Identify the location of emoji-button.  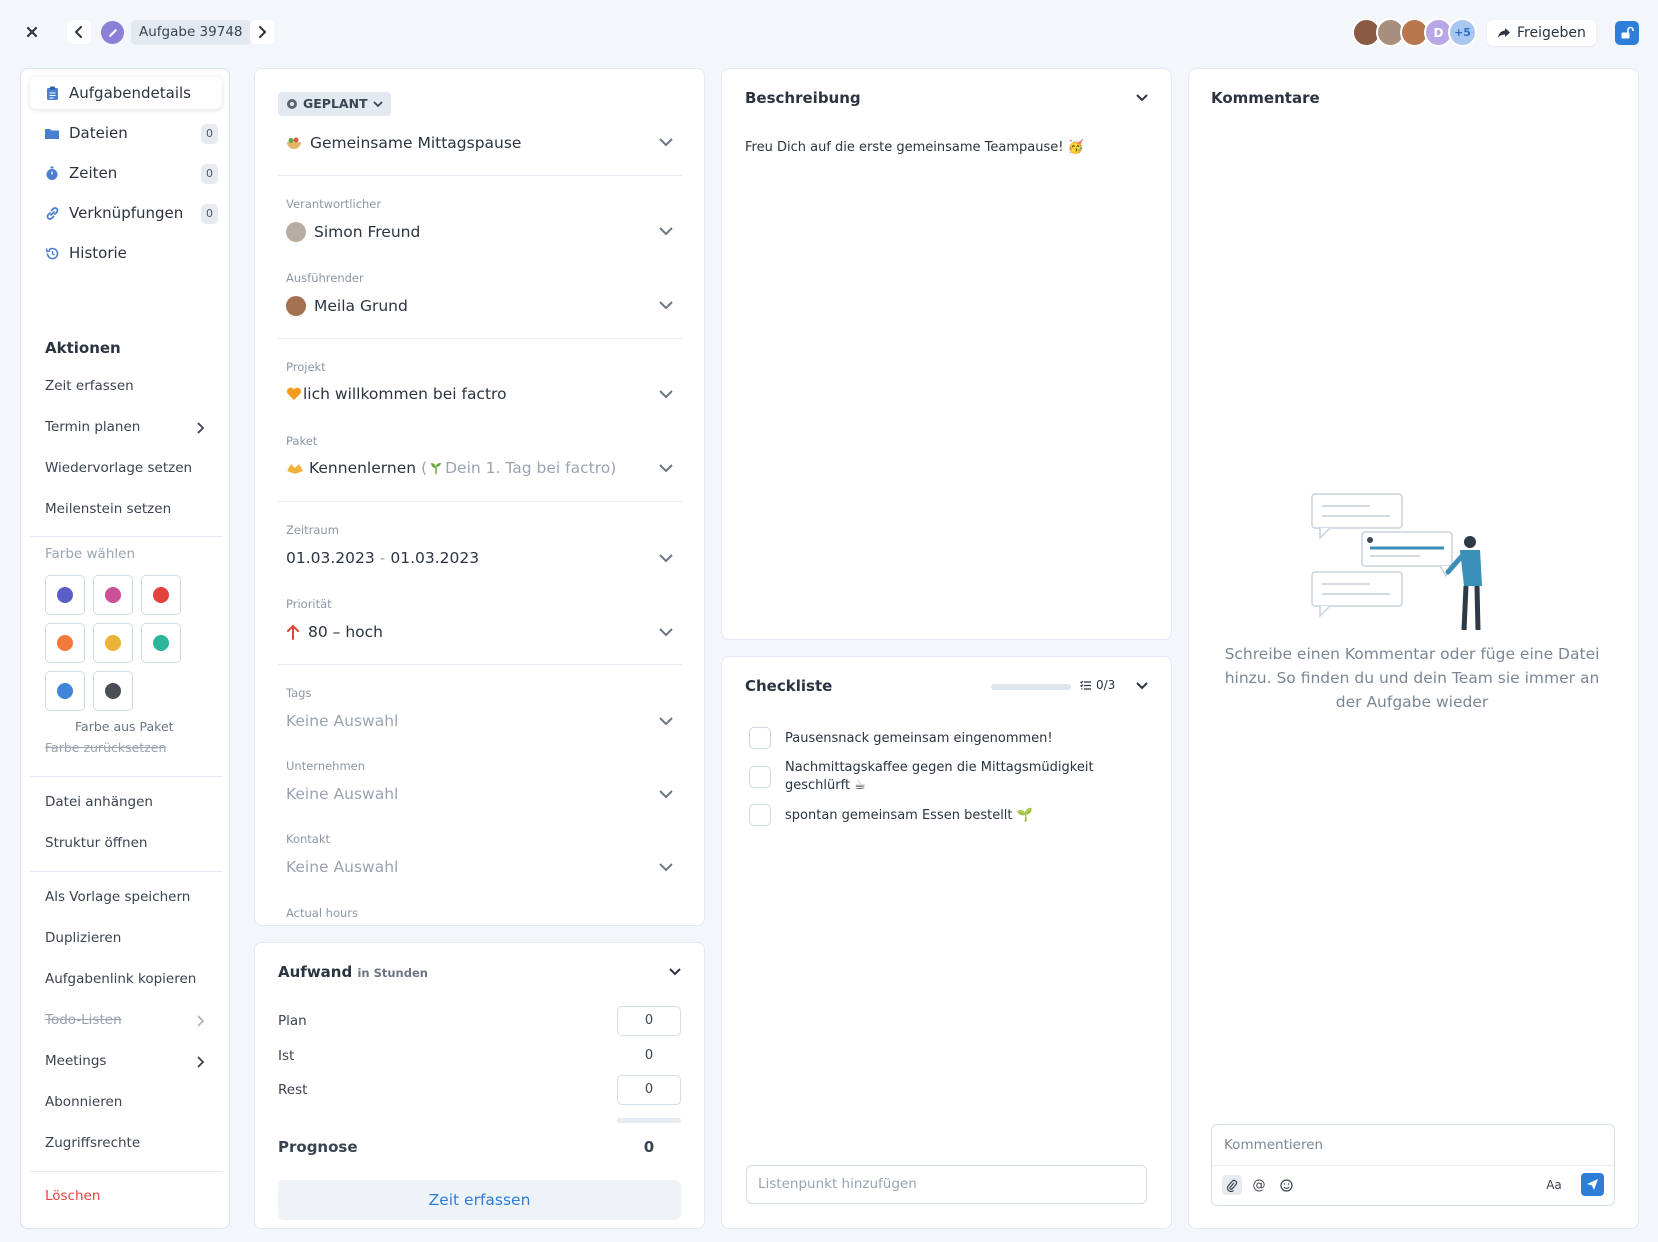
(1286, 1185).